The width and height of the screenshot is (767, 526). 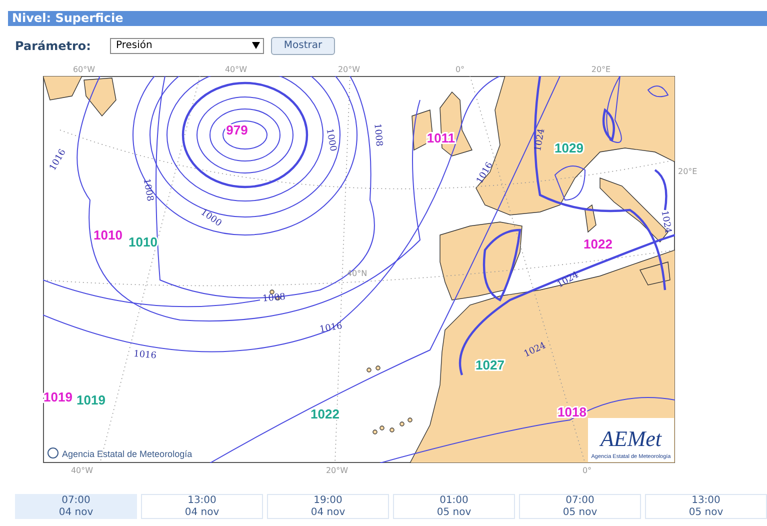 What do you see at coordinates (53, 453) in the screenshot?
I see `copyright-icon` at bounding box center [53, 453].